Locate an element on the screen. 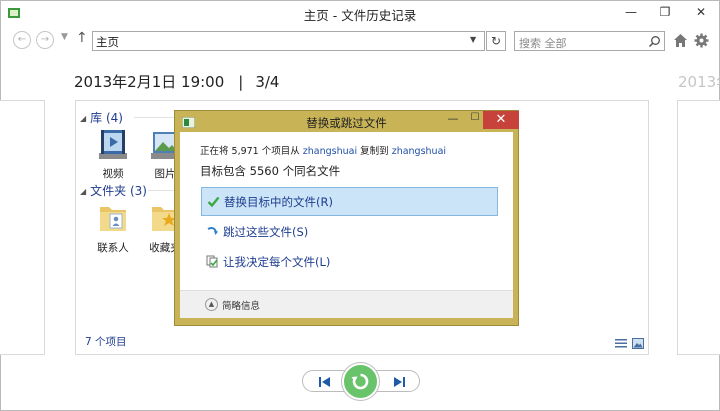 The image size is (720, 411). window-title: 主页 - 文件历史记录 is located at coordinates (360, 15).